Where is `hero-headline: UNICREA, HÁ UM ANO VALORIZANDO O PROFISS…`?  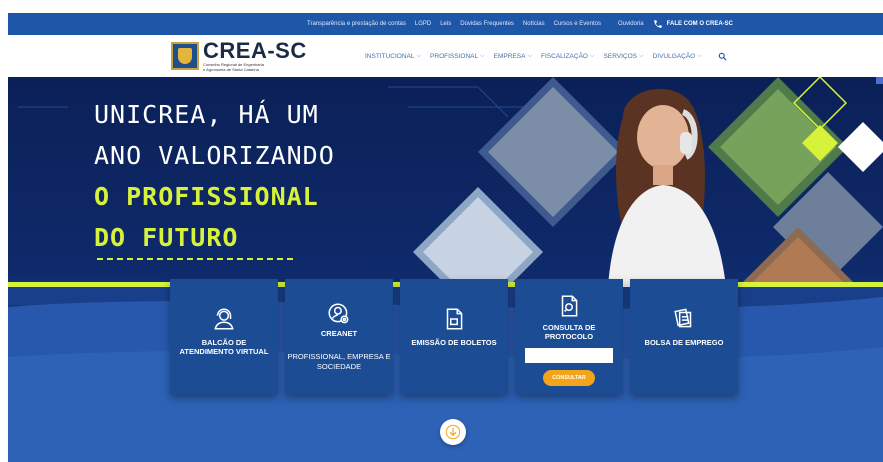 hero-headline: UNICREA, HÁ UM ANO VALORIZANDO O PROFISS… is located at coordinates (214, 176).